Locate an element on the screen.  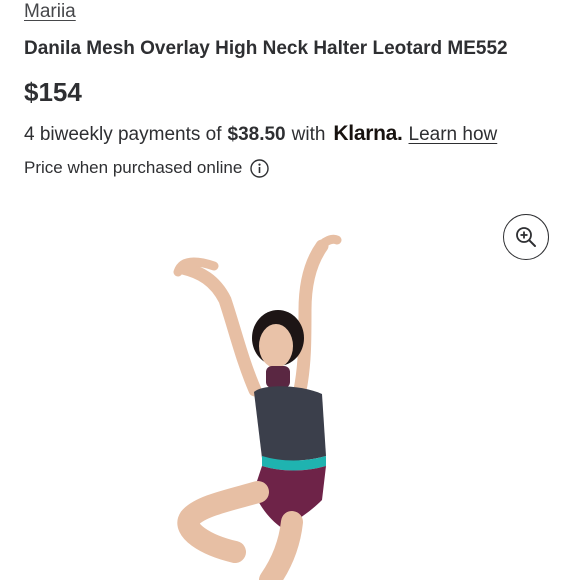
dancer-face is located at coordinates (276, 346).